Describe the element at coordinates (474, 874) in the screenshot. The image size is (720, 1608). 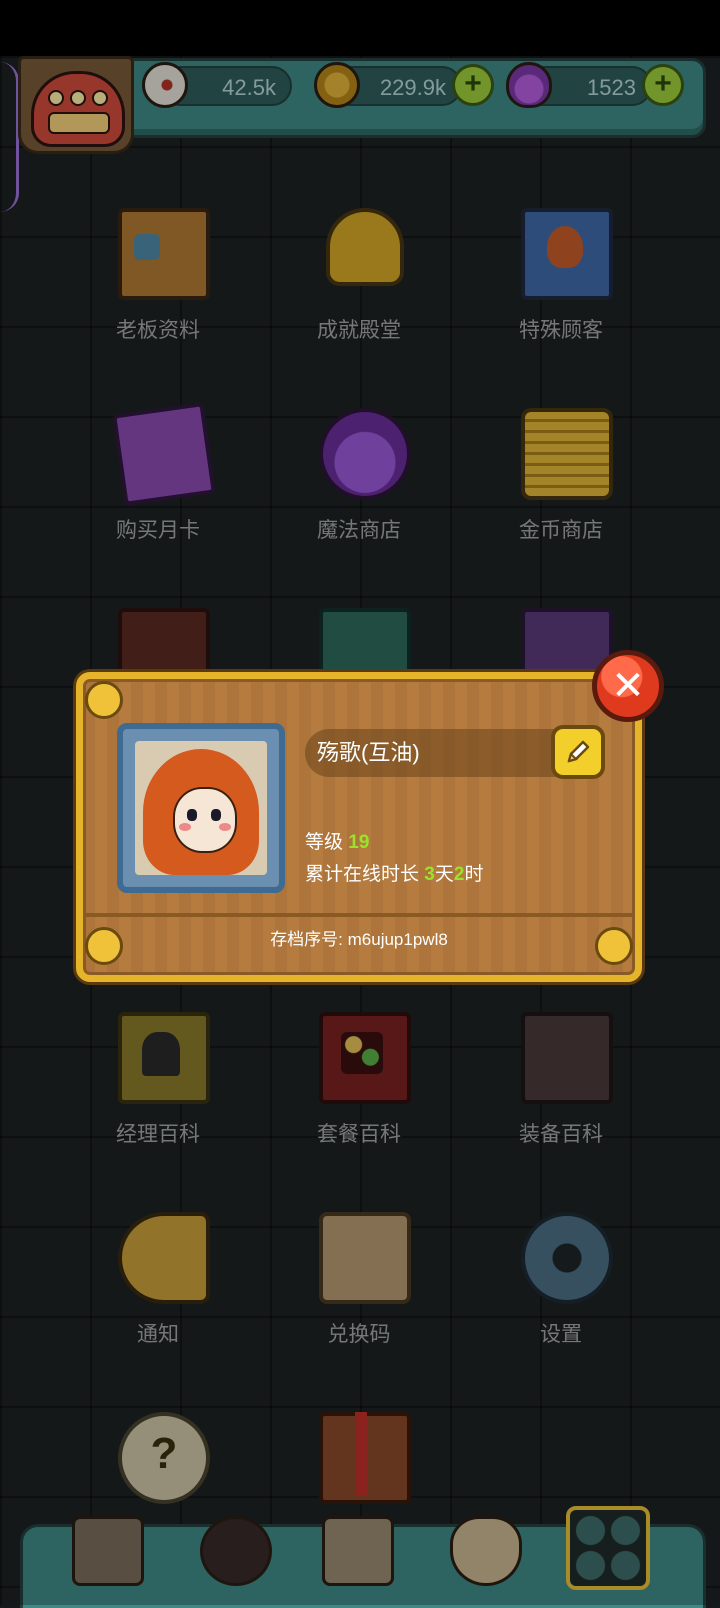
I see `hours-unit: 时` at that location.